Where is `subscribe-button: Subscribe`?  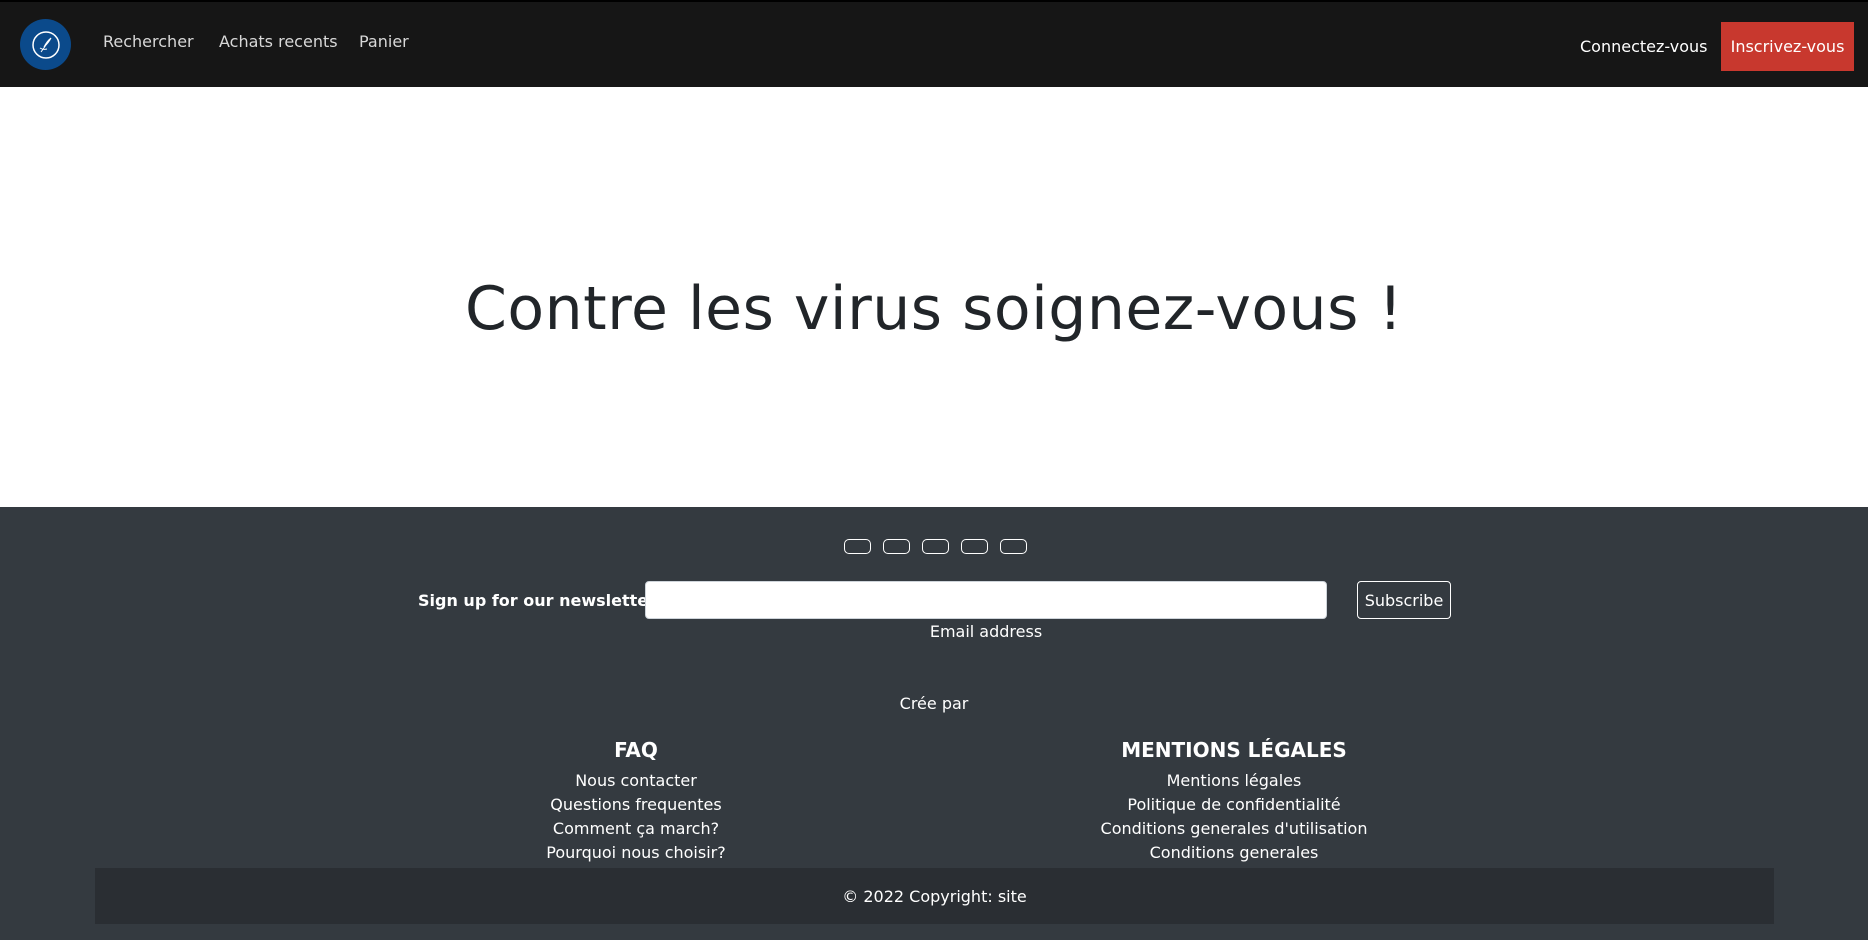
subscribe-button: Subscribe is located at coordinates (1404, 600).